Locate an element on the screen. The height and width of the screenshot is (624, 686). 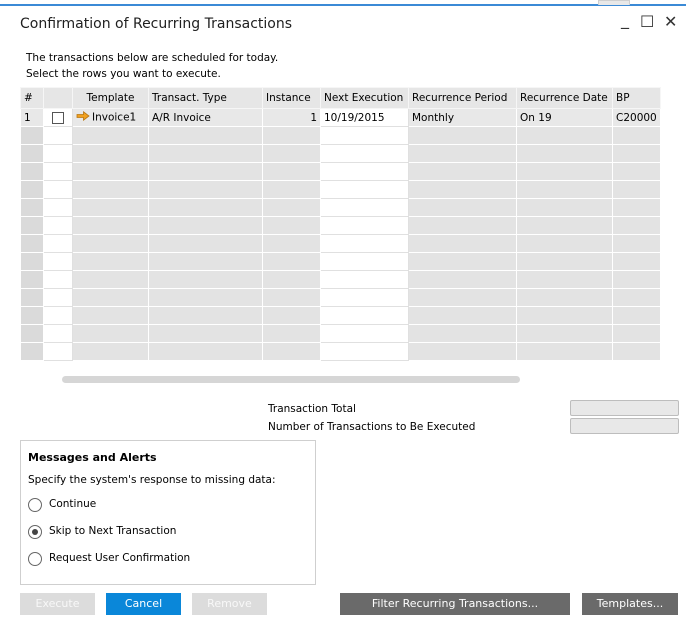
template-cell: Invoice1 is located at coordinates (110, 117).